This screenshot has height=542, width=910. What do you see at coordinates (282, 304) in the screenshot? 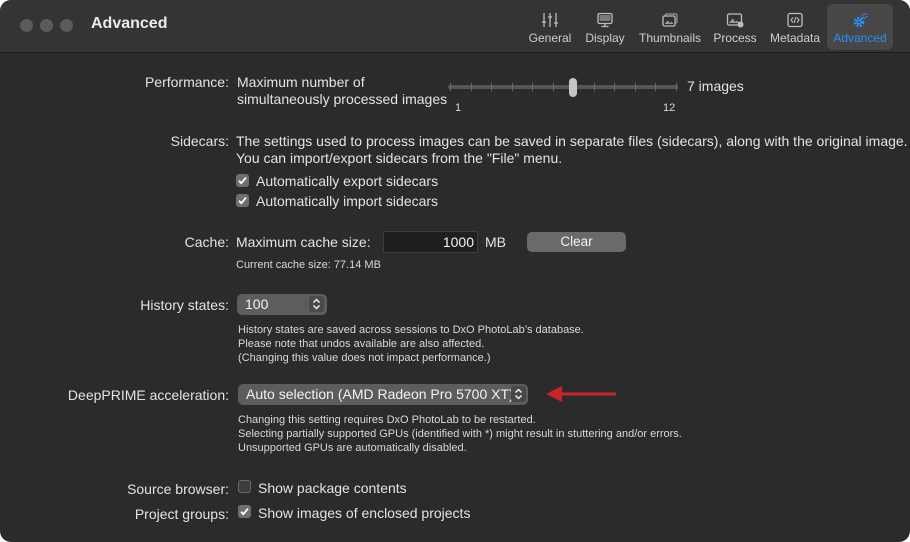
I see `history-states-field: 100` at bounding box center [282, 304].